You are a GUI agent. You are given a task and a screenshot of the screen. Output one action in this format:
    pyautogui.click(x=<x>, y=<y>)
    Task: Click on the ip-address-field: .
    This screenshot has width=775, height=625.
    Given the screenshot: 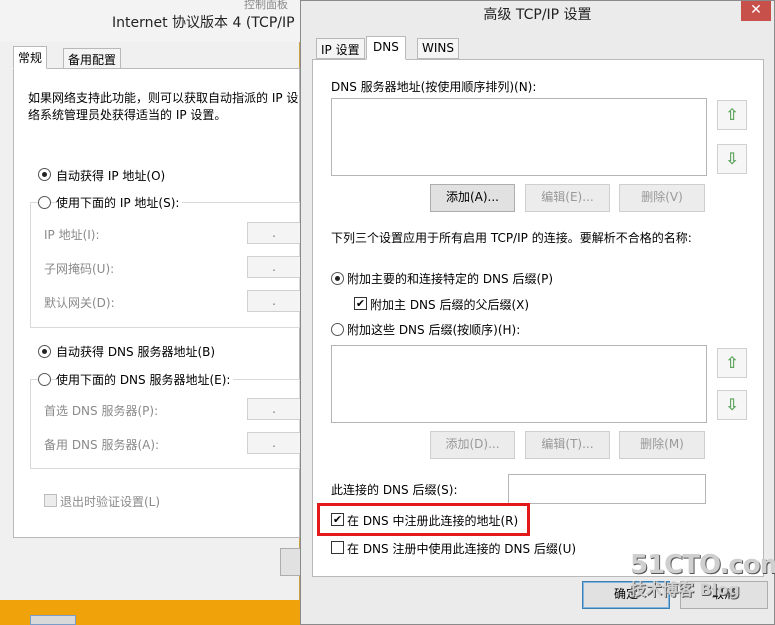 What is the action you would take?
    pyautogui.click(x=274, y=233)
    